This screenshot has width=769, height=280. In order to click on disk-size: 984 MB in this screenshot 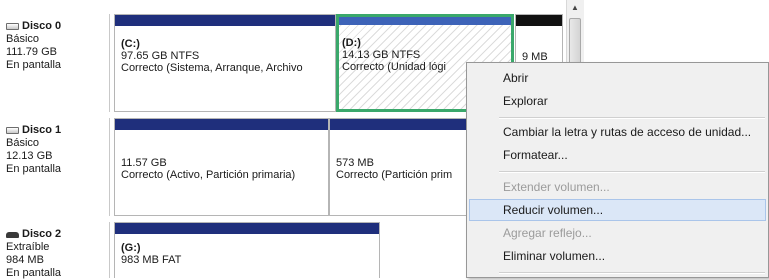, I will do `click(25, 260)`.